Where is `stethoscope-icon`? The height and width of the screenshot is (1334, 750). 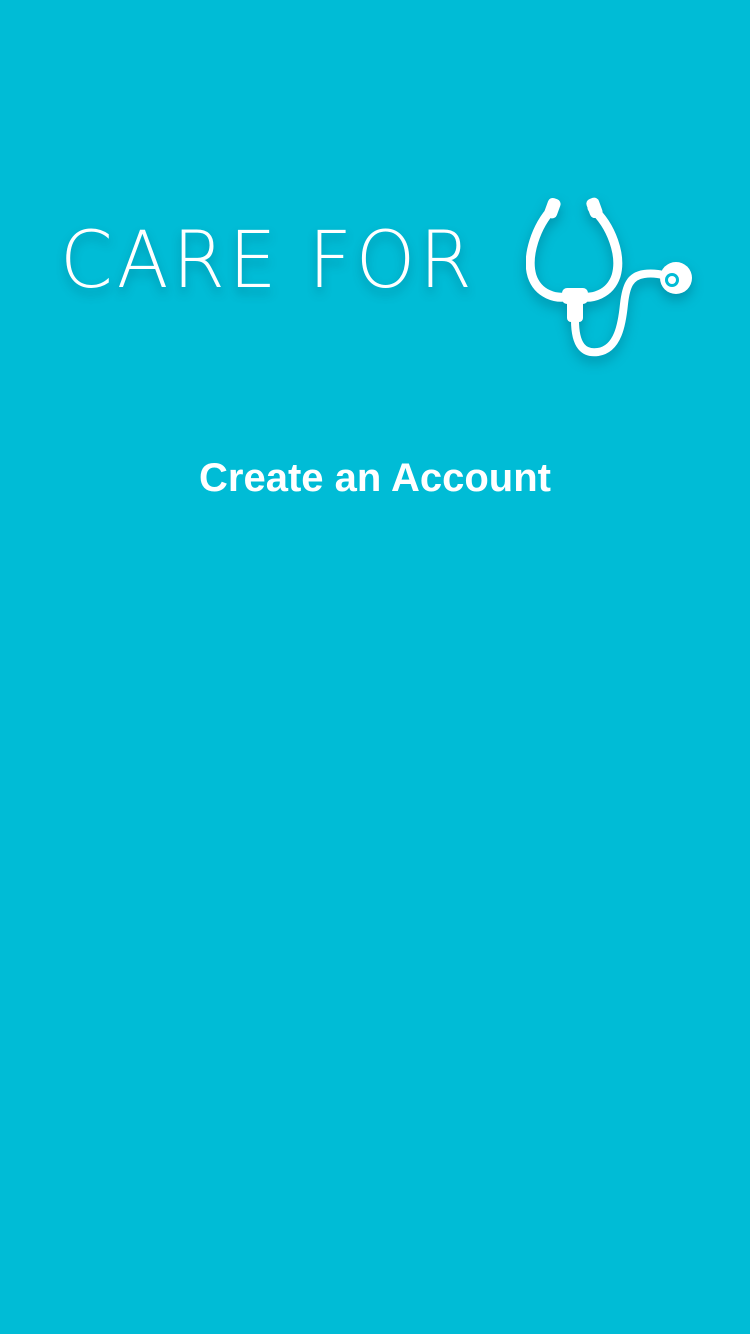
stethoscope-icon is located at coordinates (609, 277).